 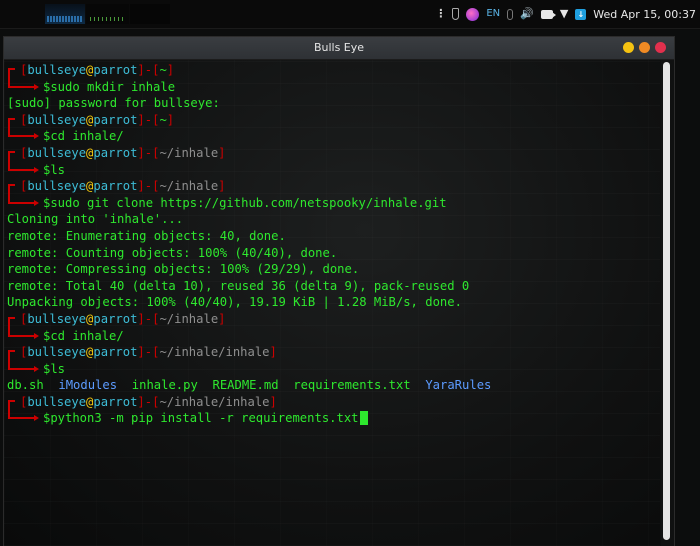 What do you see at coordinates (510, 14) in the screenshot?
I see `microphone-icon` at bounding box center [510, 14].